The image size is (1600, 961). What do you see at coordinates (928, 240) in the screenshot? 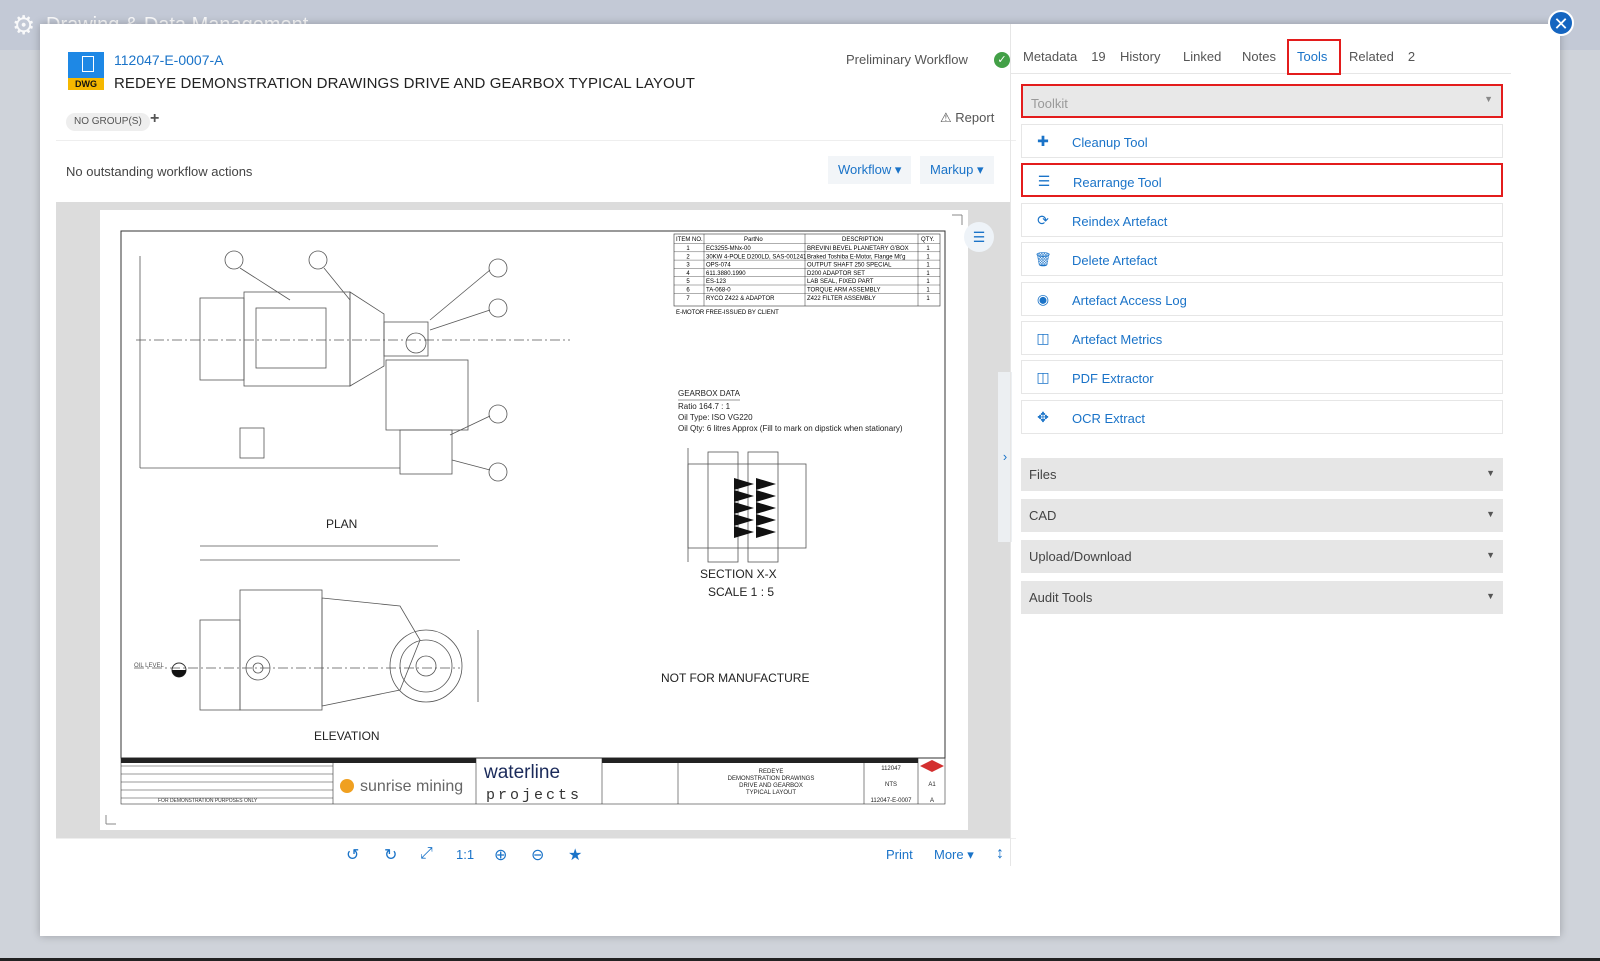
I see `parts-header-qty: QTY.` at bounding box center [928, 240].